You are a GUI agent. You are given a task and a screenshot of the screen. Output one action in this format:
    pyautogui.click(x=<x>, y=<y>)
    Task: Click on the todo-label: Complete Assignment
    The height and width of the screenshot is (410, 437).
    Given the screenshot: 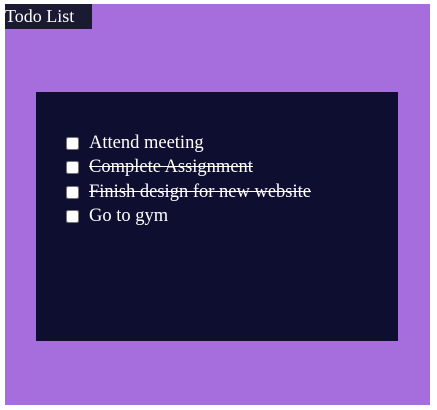 What is the action you would take?
    pyautogui.click(x=171, y=167)
    